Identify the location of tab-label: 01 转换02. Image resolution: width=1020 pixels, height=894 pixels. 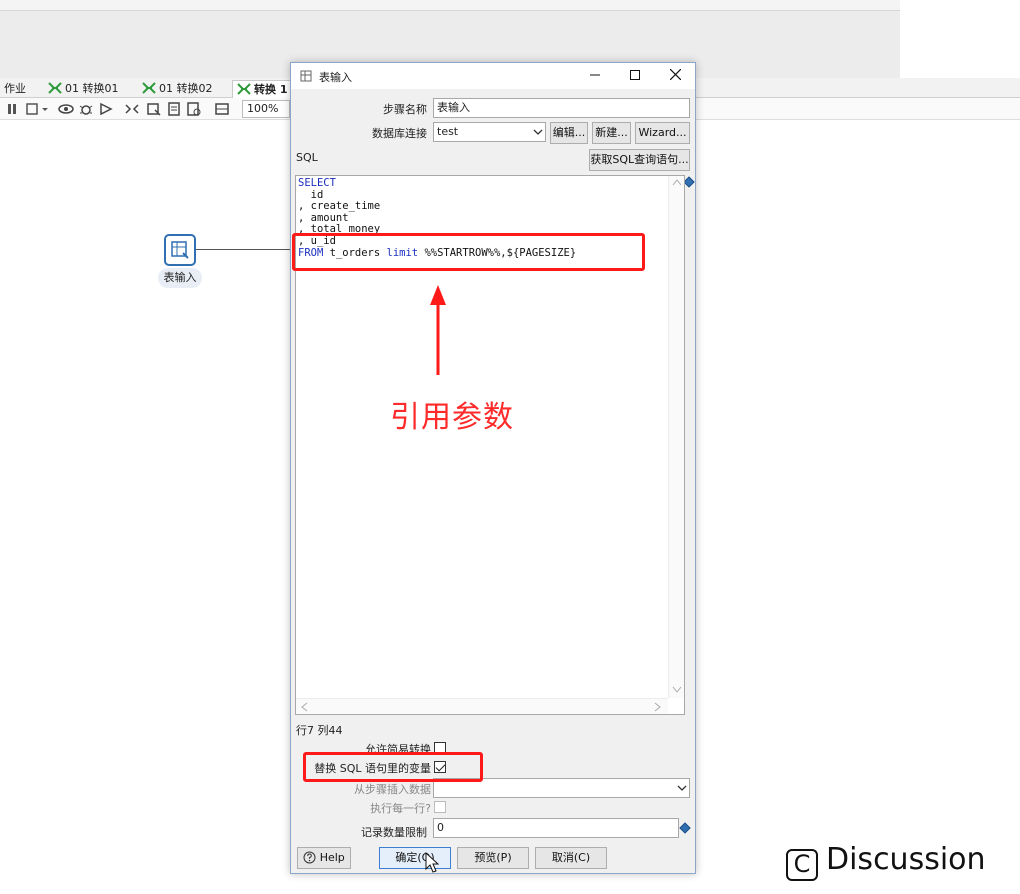
(186, 88).